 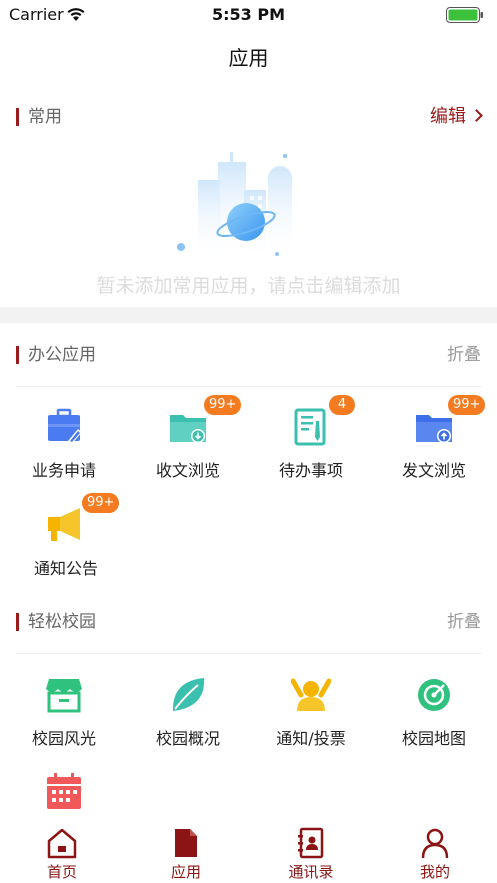 I want to click on campus-section-header: 轻松校园 折叠, so click(x=248, y=622).